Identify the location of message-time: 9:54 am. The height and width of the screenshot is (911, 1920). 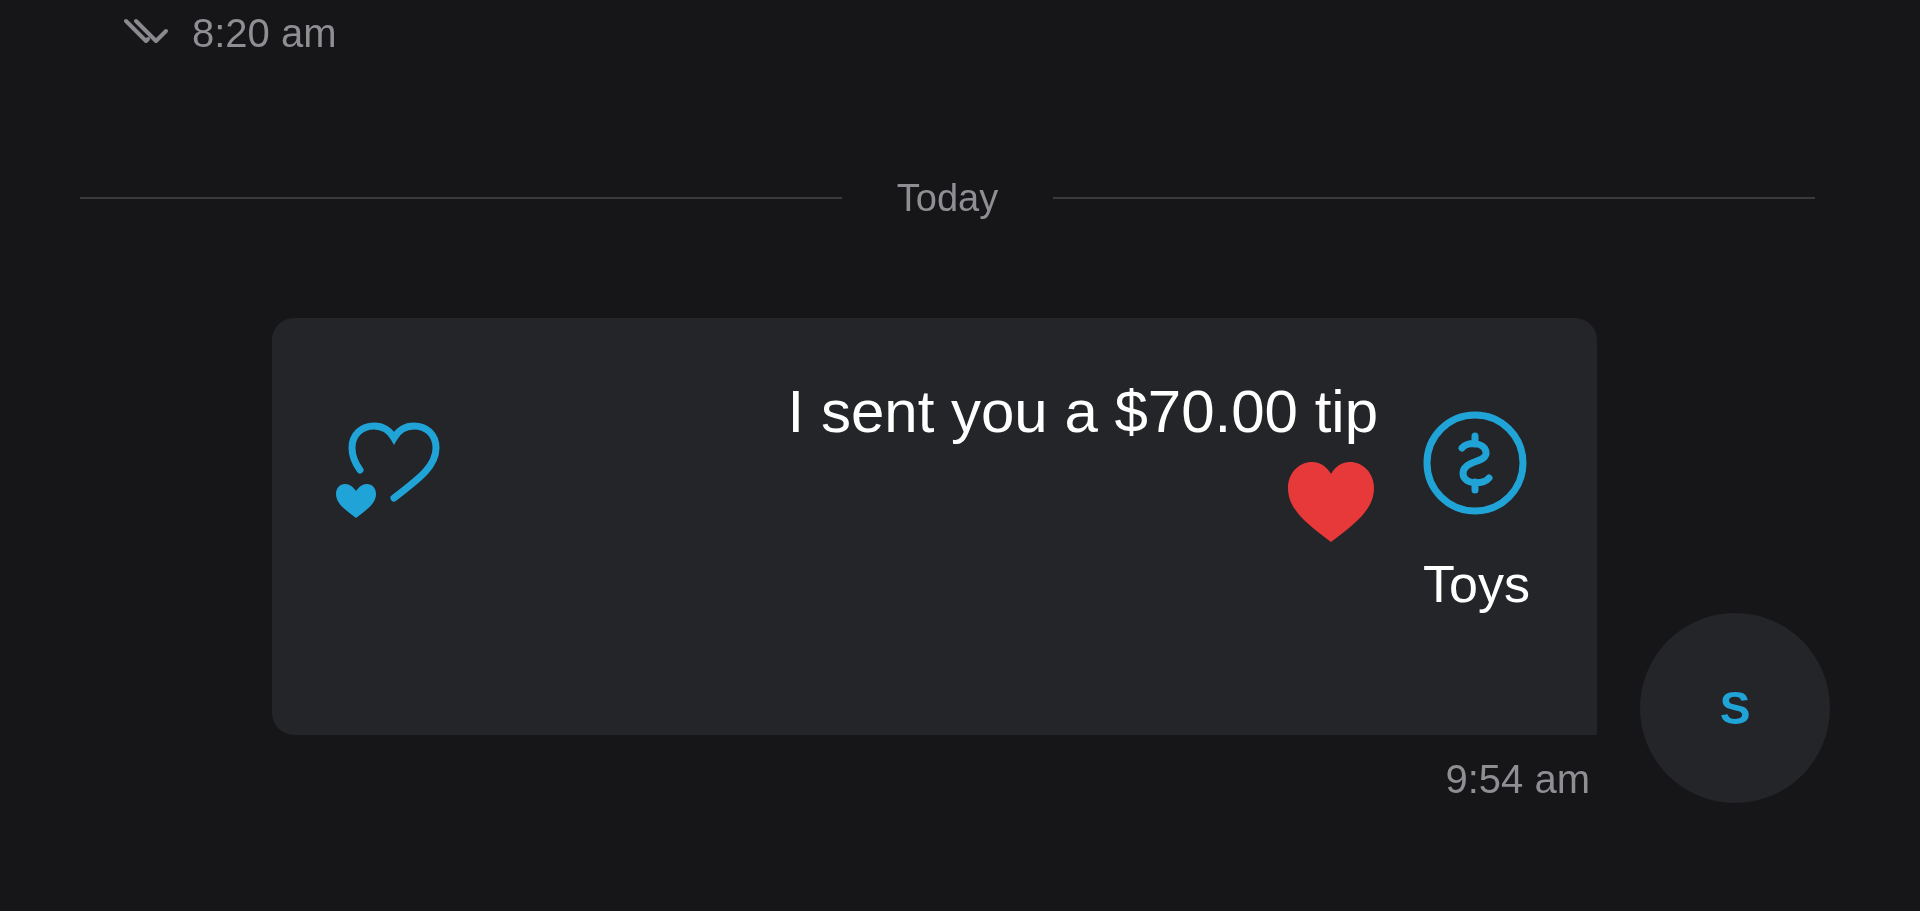
(1517, 779).